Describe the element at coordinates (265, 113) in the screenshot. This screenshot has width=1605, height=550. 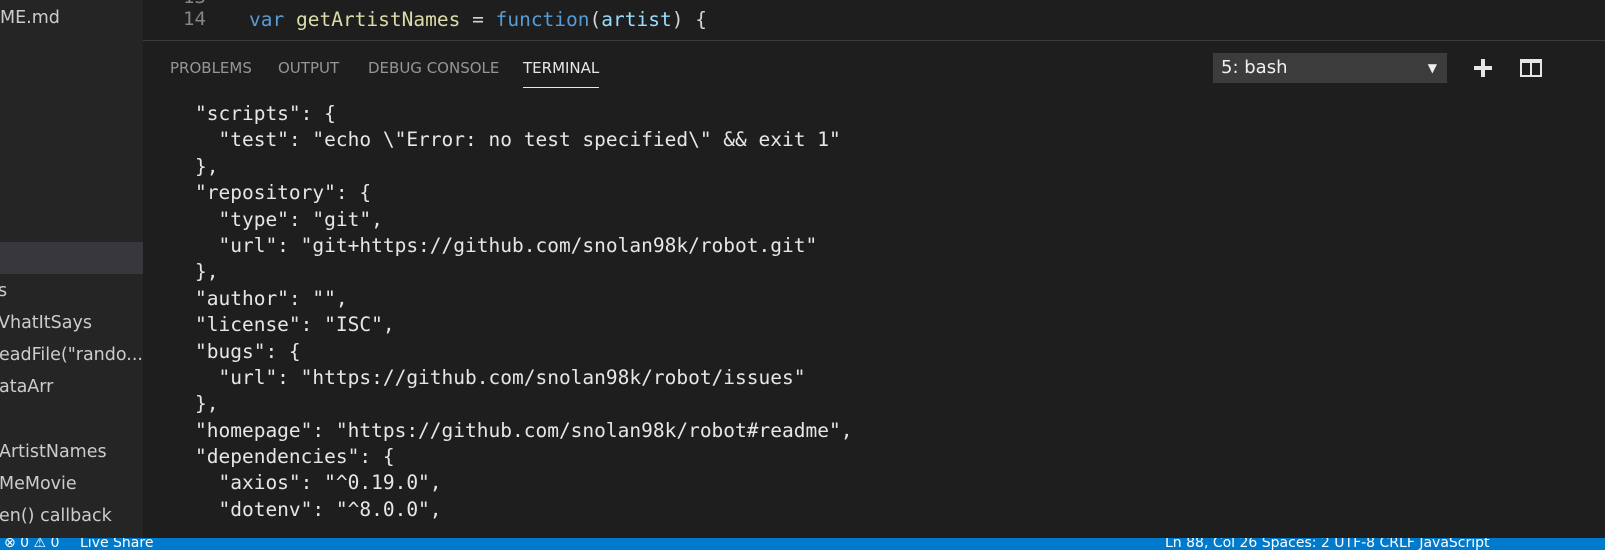
I see `terminal-line: "scripts": {` at that location.